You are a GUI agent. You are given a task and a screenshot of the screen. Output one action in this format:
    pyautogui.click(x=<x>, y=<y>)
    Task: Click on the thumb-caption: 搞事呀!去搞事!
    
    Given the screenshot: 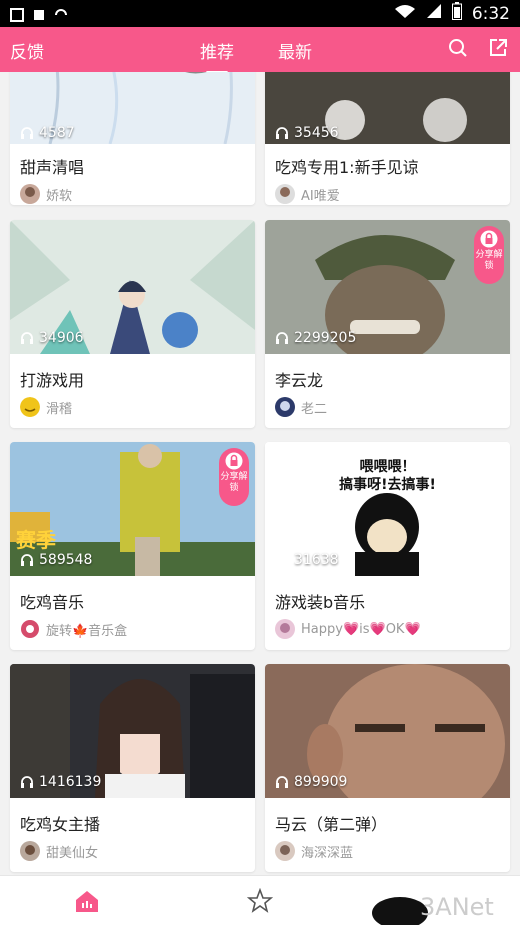 What is the action you would take?
    pyautogui.click(x=387, y=485)
    